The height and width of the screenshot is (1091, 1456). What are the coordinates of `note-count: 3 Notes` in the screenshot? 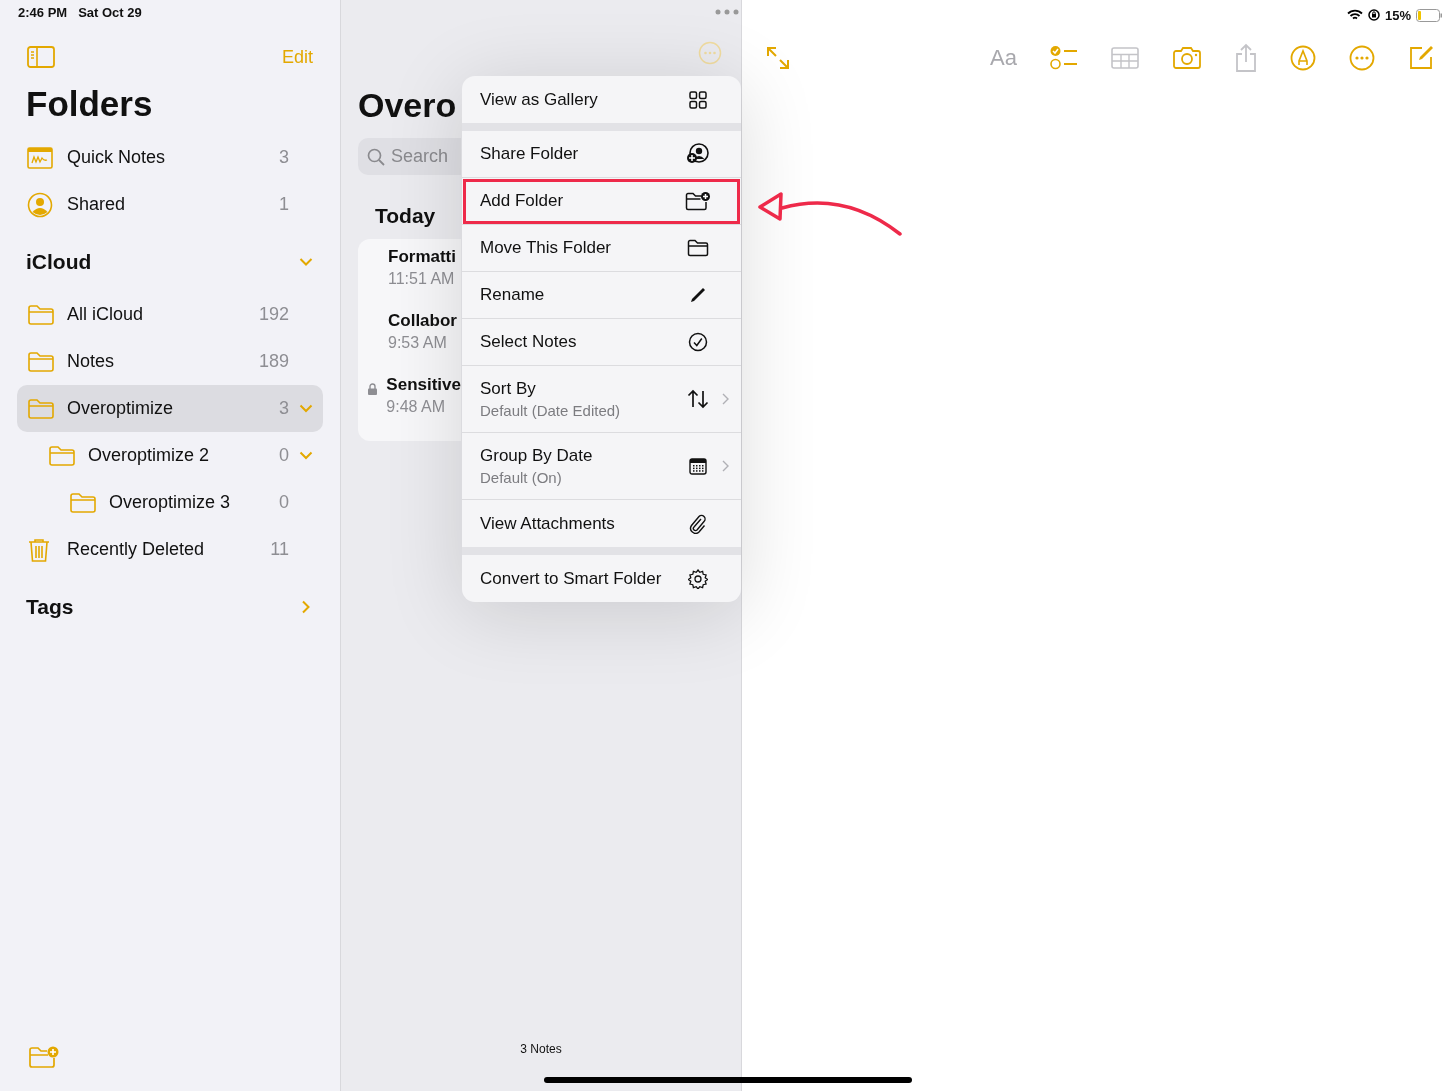 It's located at (541, 1049).